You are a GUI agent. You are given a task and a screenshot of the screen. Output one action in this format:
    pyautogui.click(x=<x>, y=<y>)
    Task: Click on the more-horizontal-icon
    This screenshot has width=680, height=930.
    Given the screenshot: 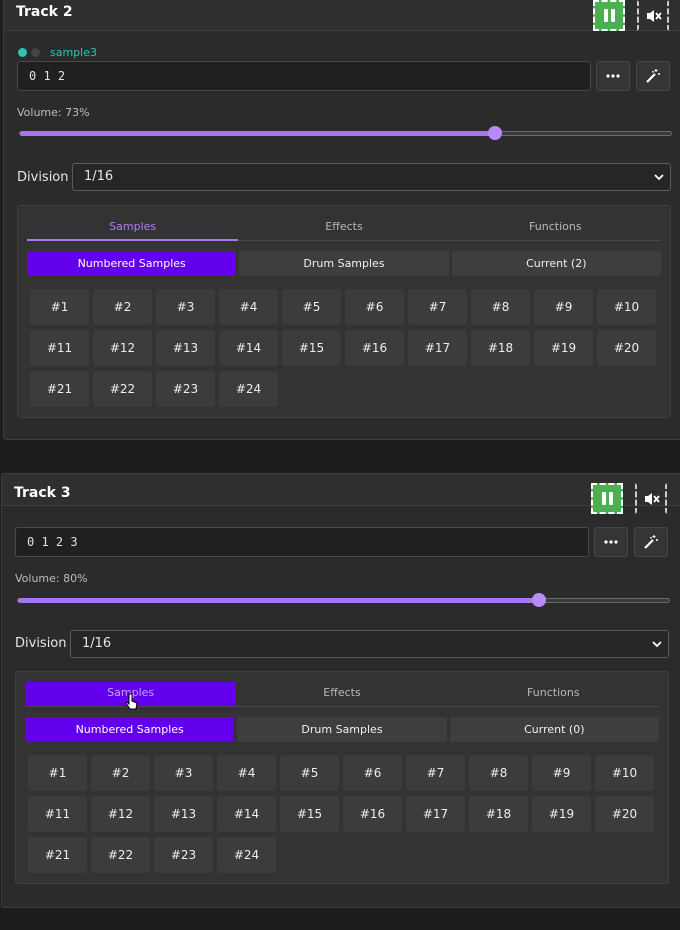 What is the action you would take?
    pyautogui.click(x=613, y=76)
    